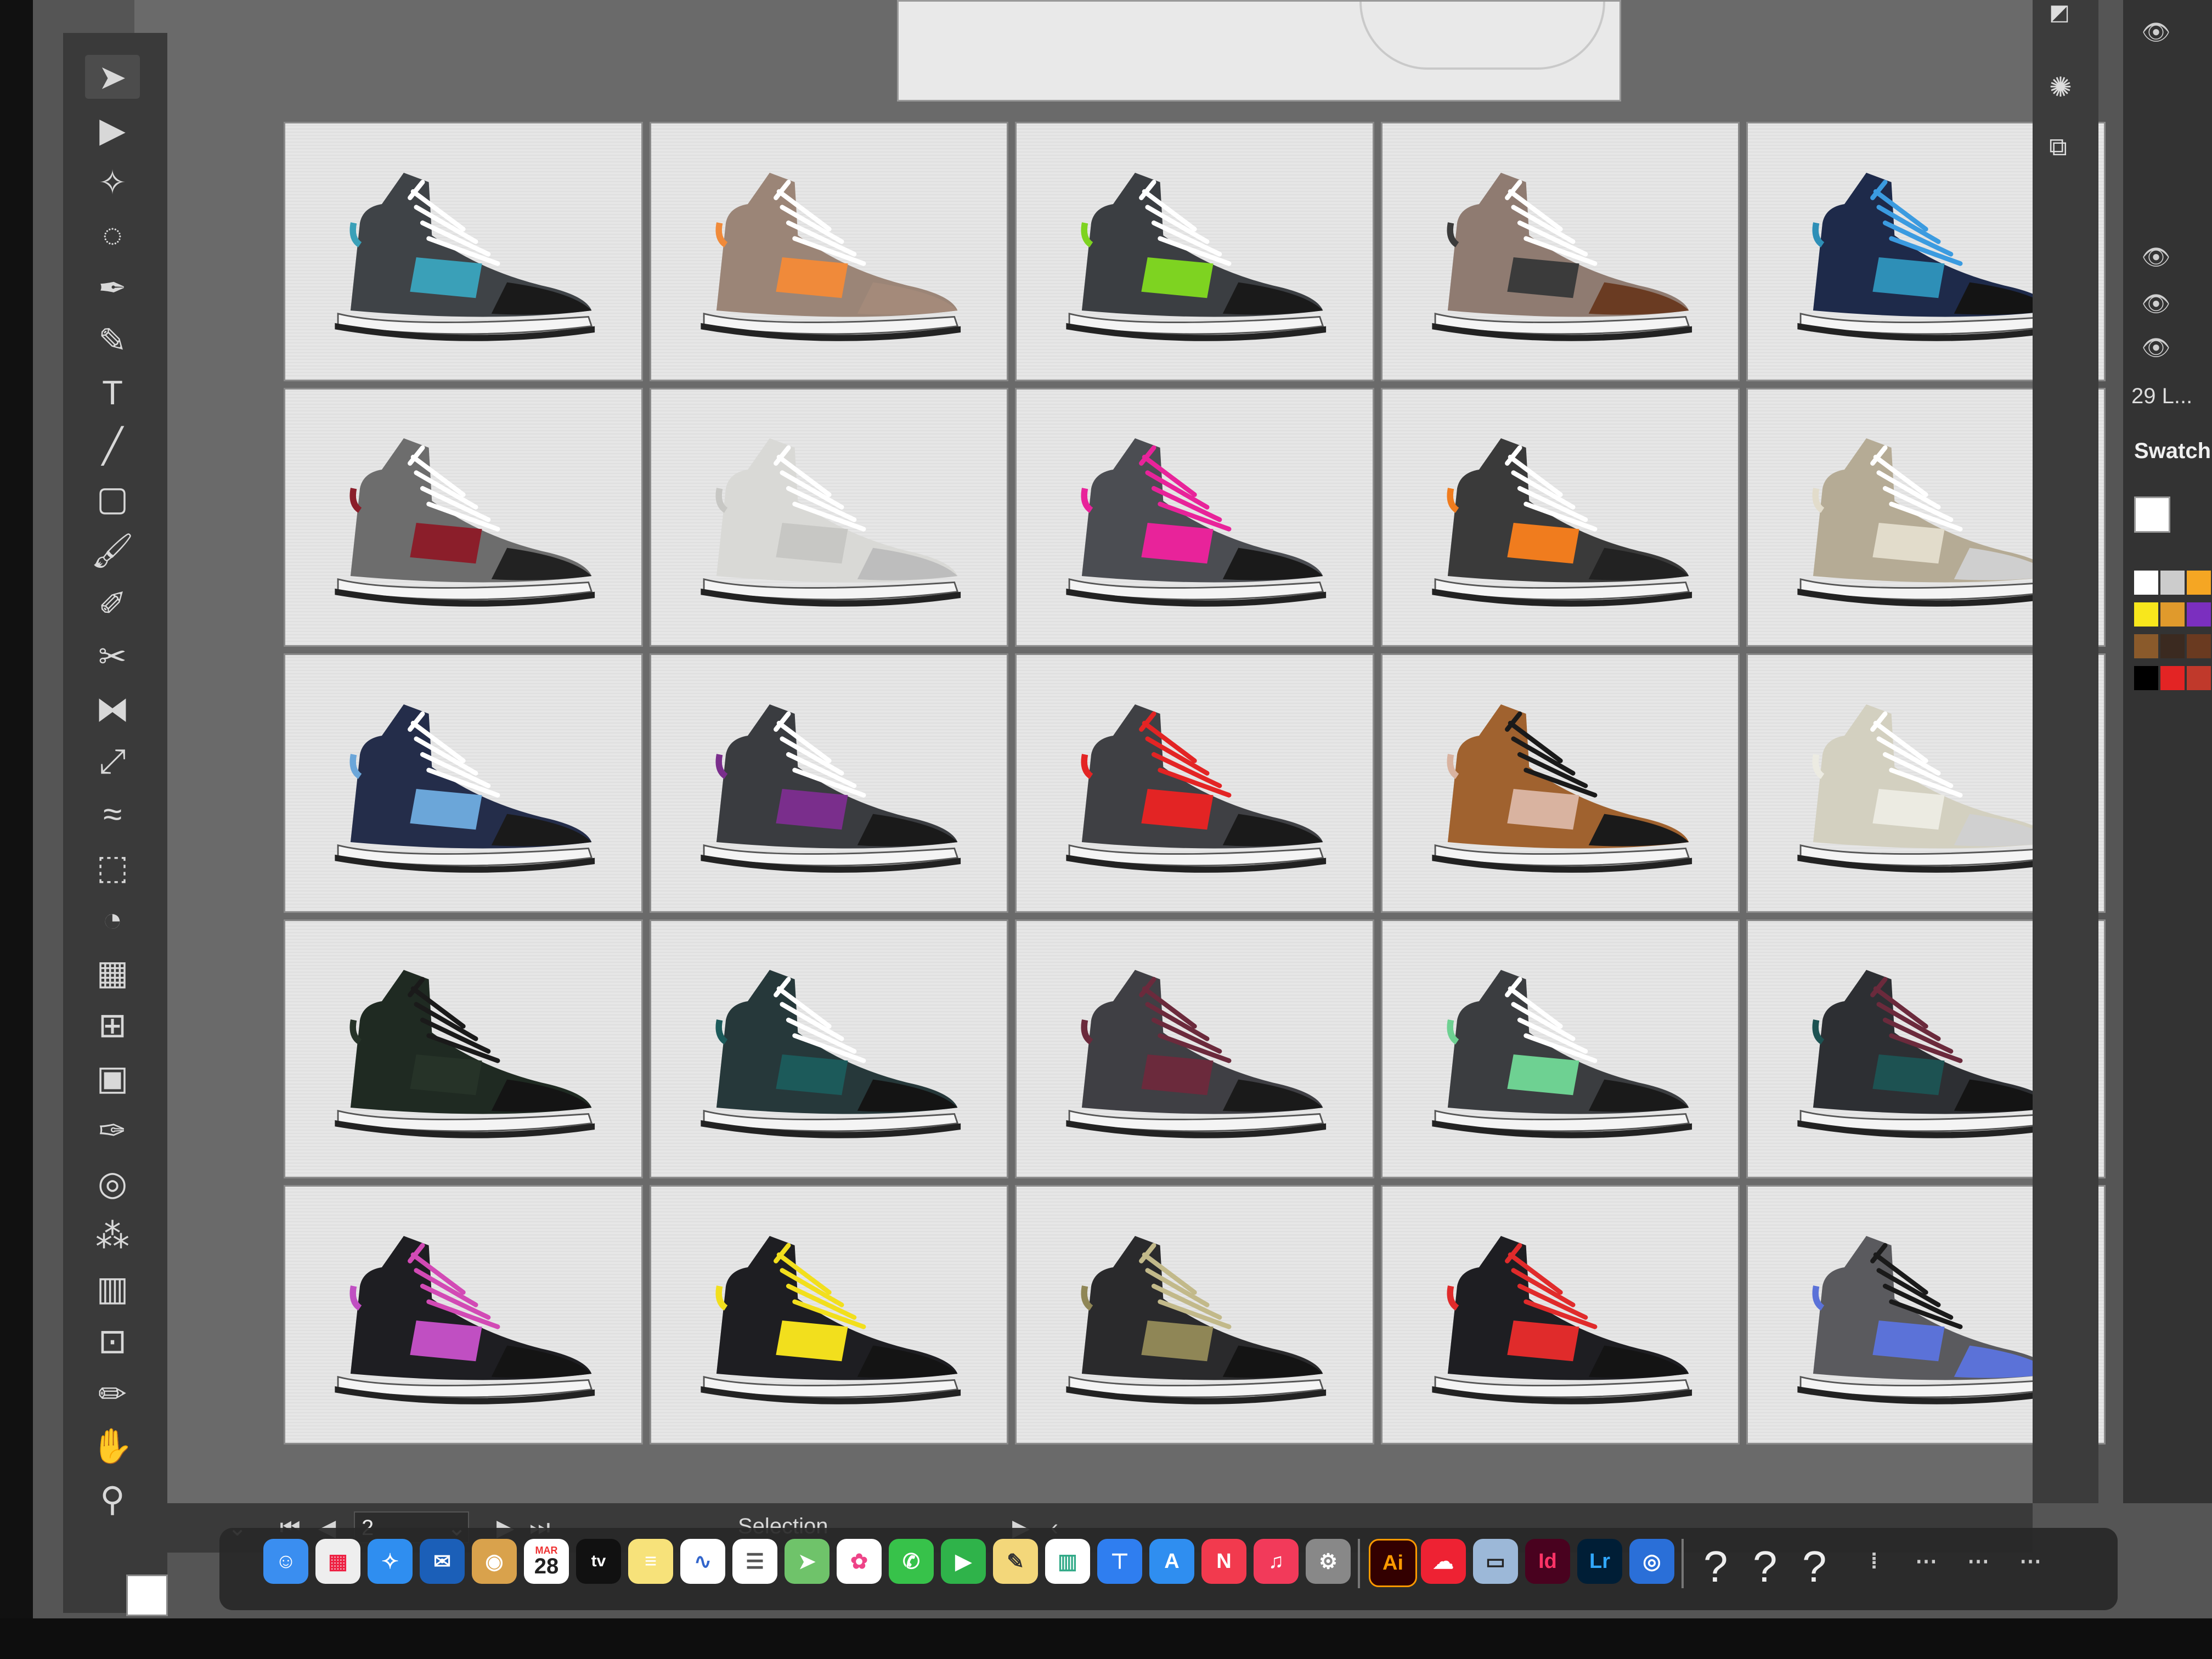 This screenshot has height=1659, width=2212. What do you see at coordinates (113, 129) in the screenshot?
I see `direct-selection-tool: ▶` at bounding box center [113, 129].